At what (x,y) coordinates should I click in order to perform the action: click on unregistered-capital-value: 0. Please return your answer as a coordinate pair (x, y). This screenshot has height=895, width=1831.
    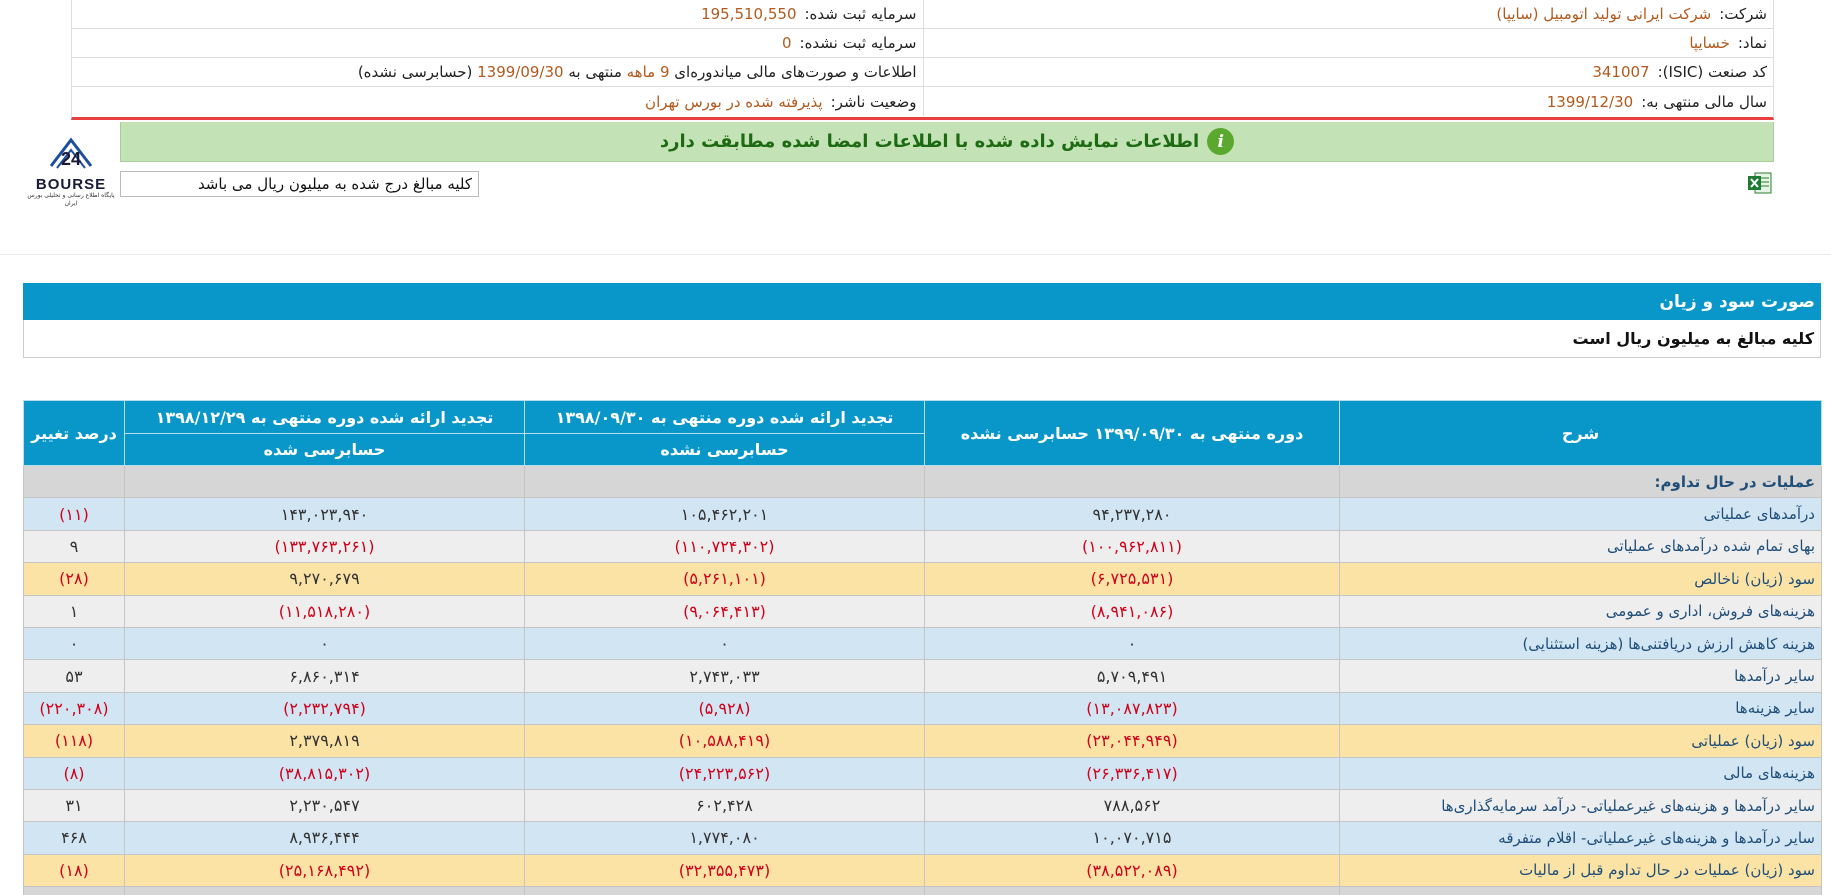
    Looking at the image, I should click on (786, 43).